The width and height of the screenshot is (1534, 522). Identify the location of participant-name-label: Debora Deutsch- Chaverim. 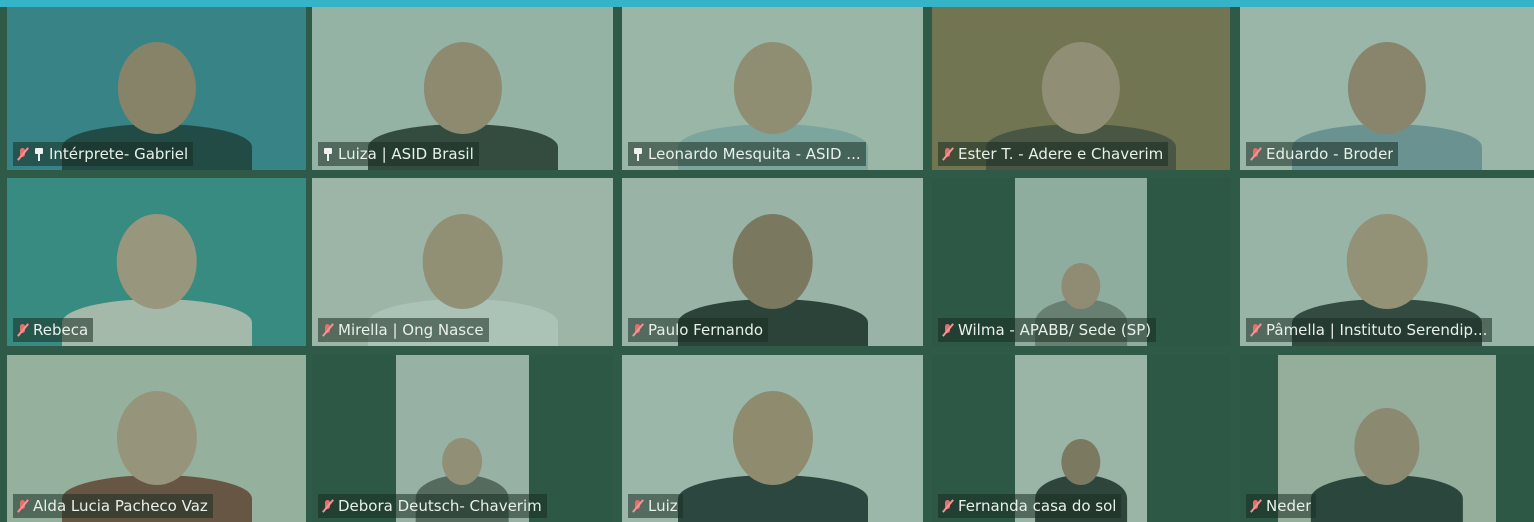
(432, 506).